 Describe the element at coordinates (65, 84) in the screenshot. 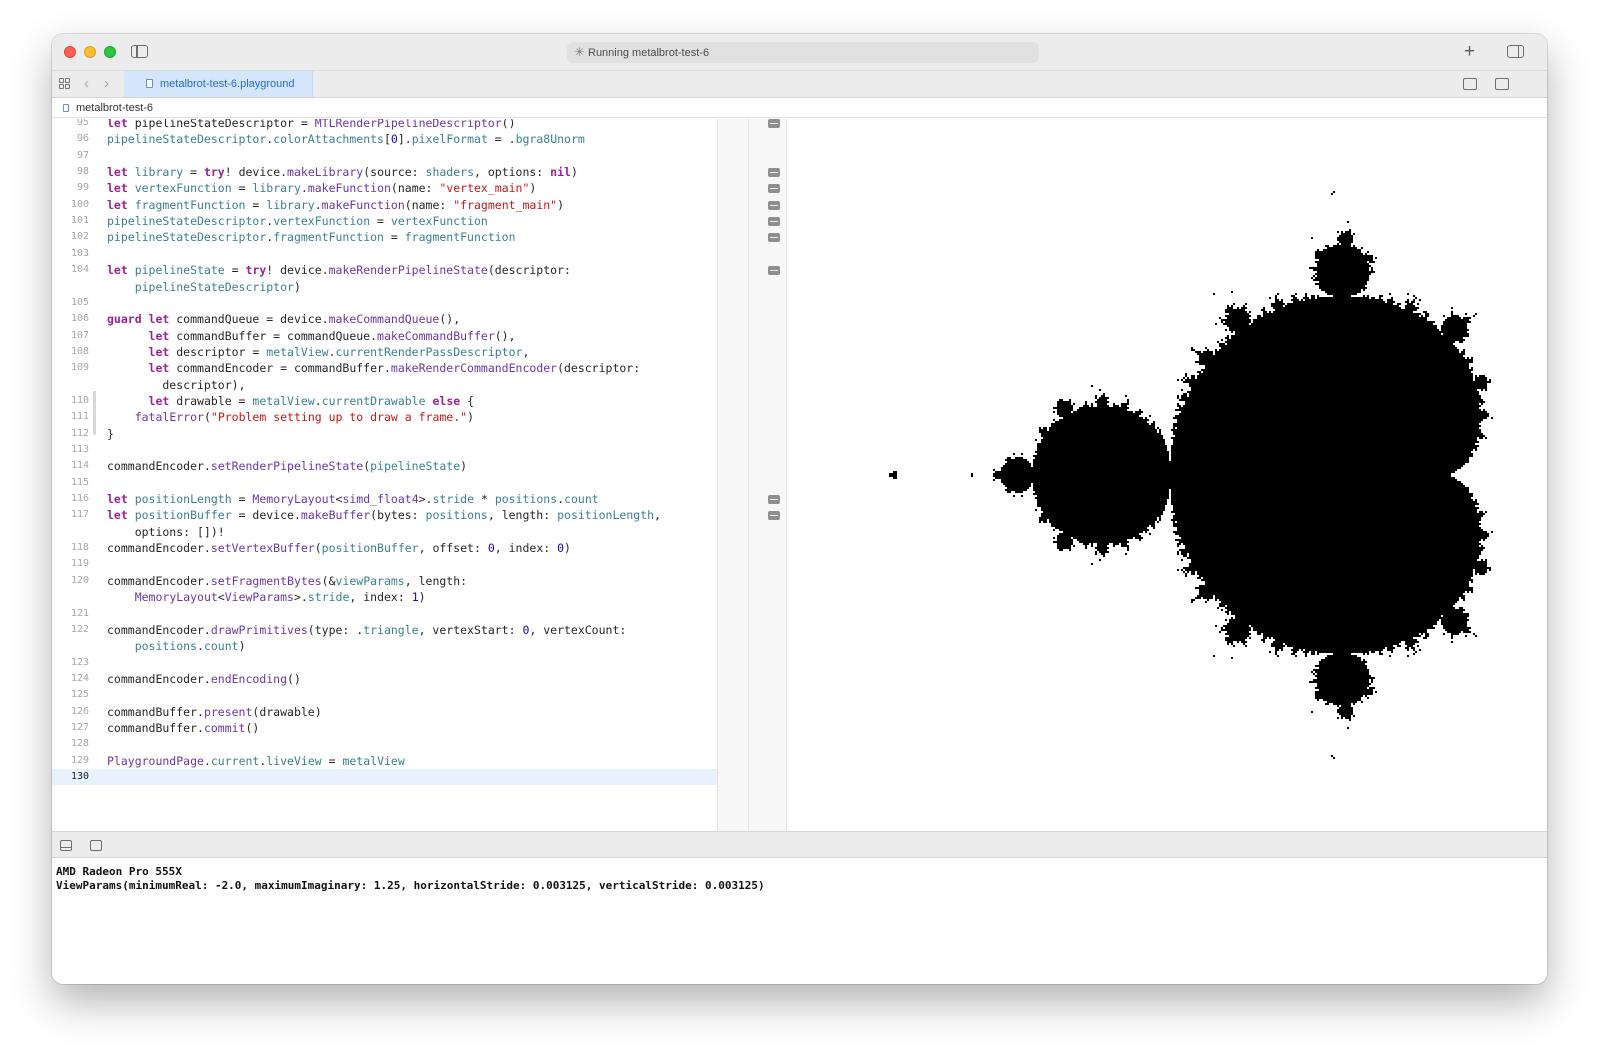

I see `related-items-icon` at that location.